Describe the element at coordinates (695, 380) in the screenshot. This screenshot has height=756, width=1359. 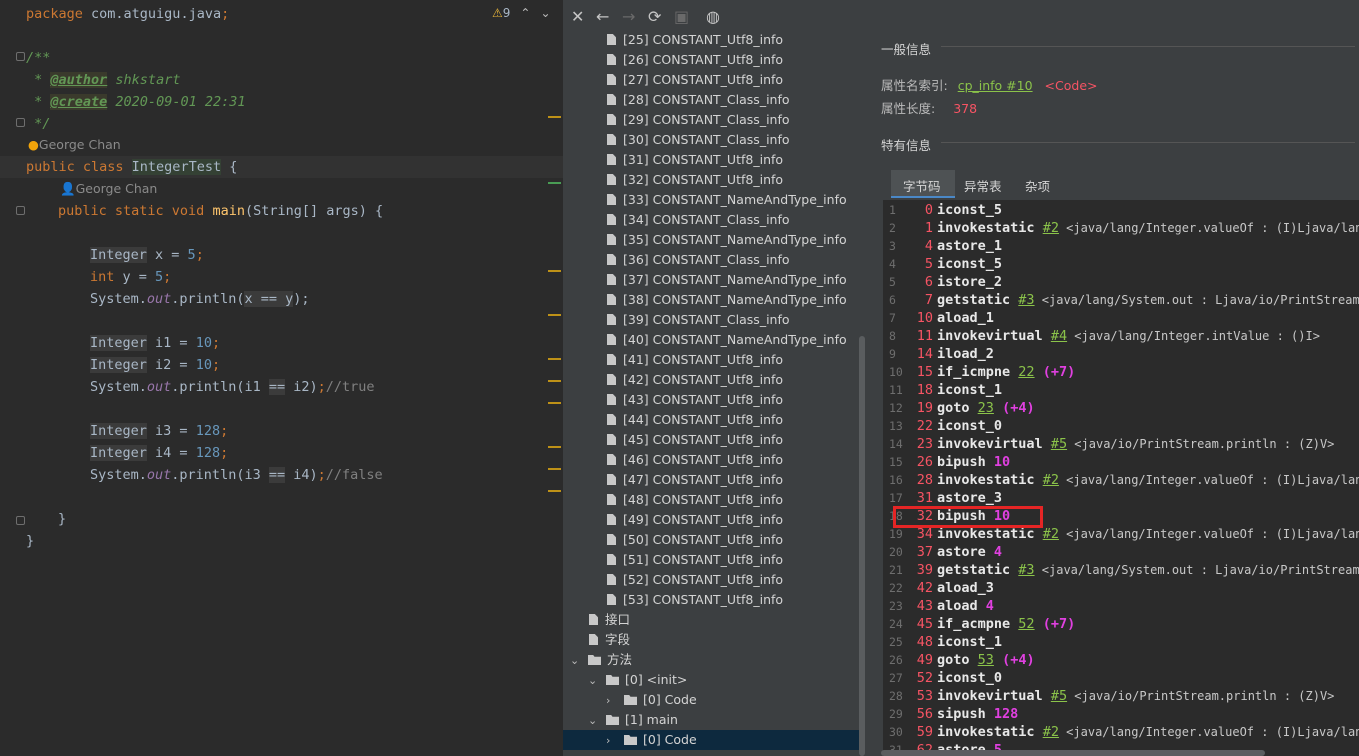
I see `tree-node-constant: [42] CONSTANT_Utf8_info` at that location.